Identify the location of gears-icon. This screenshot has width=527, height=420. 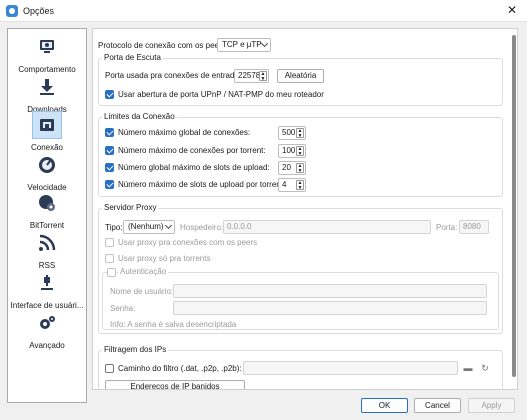
(47, 322).